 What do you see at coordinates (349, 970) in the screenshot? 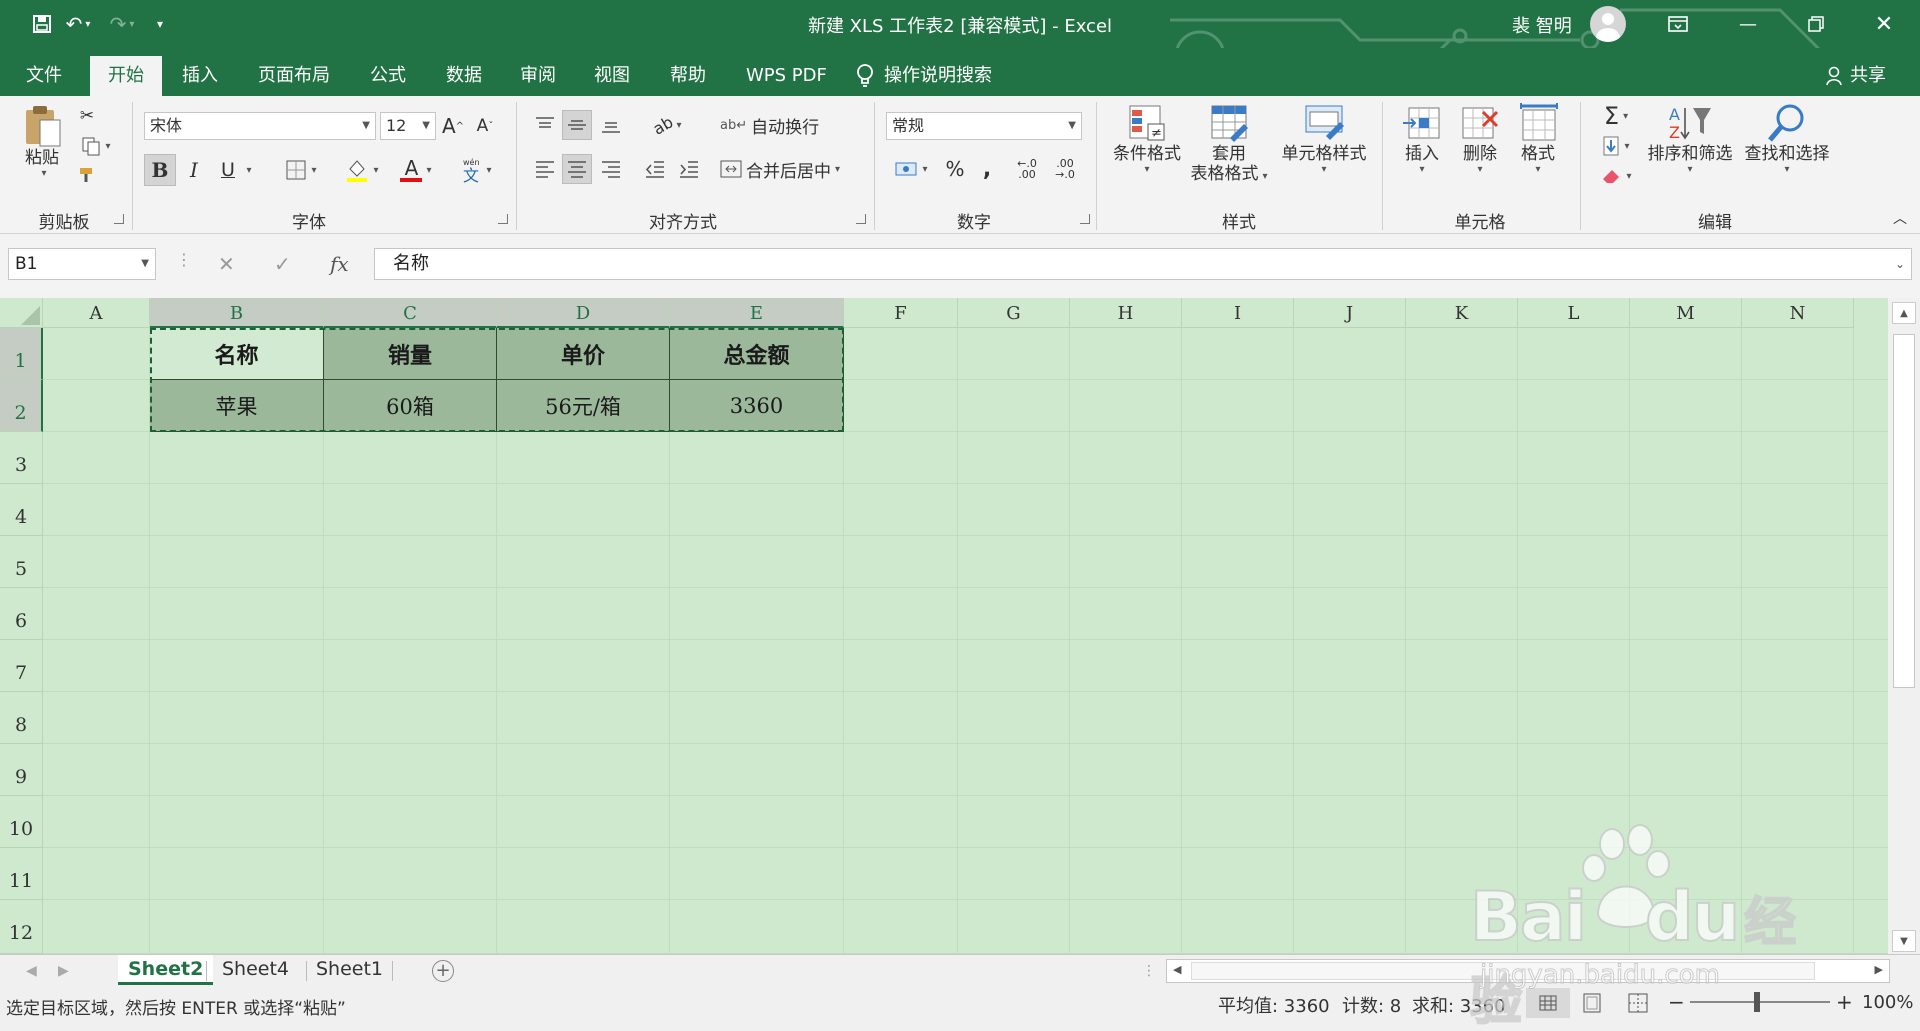
I see `sheet-tab-sheet1: Sheet1` at bounding box center [349, 970].